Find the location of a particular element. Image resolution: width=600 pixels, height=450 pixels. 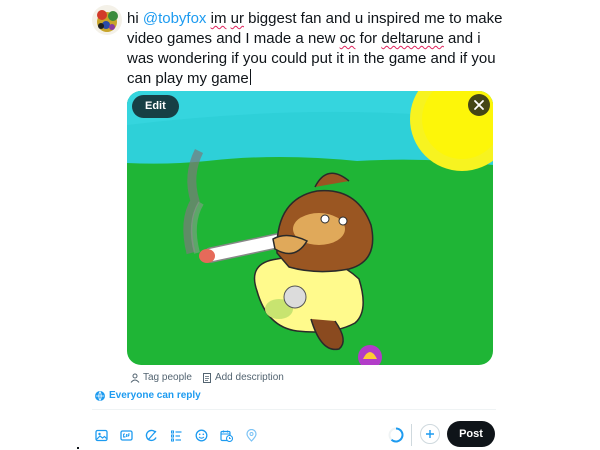

text-segment: hi is located at coordinates (135, 18).